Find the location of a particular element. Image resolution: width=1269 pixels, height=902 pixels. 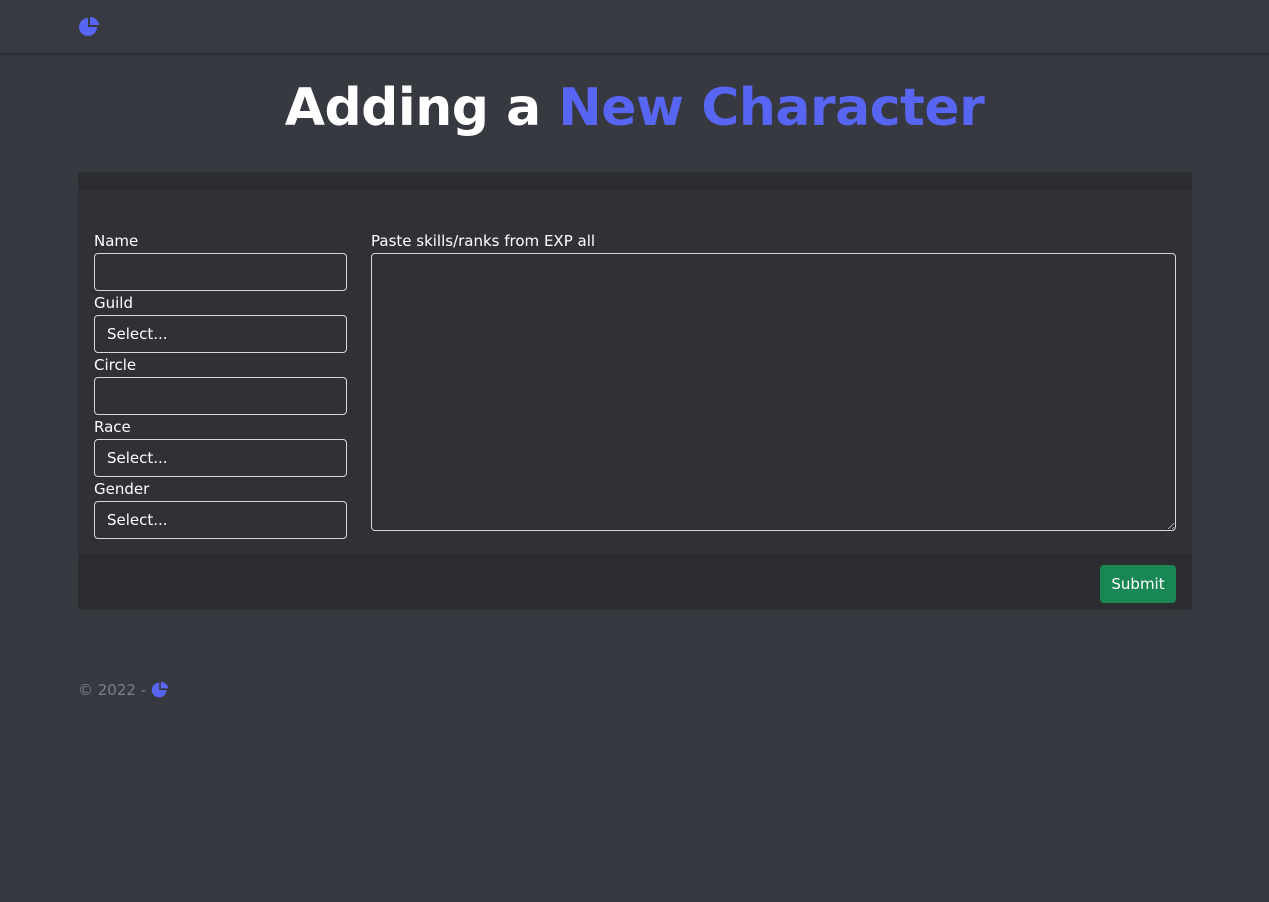

page-footer: © 2022 - is located at coordinates (123, 690).